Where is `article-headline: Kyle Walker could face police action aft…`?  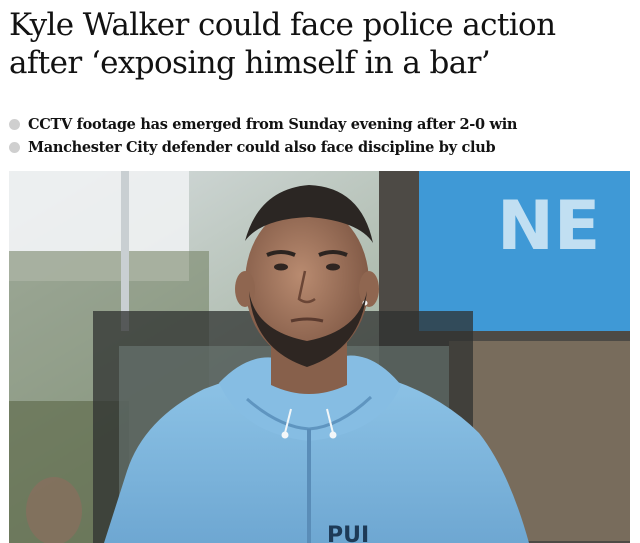
article-headline: Kyle Walker could face police action aft… is located at coordinates (321, 44).